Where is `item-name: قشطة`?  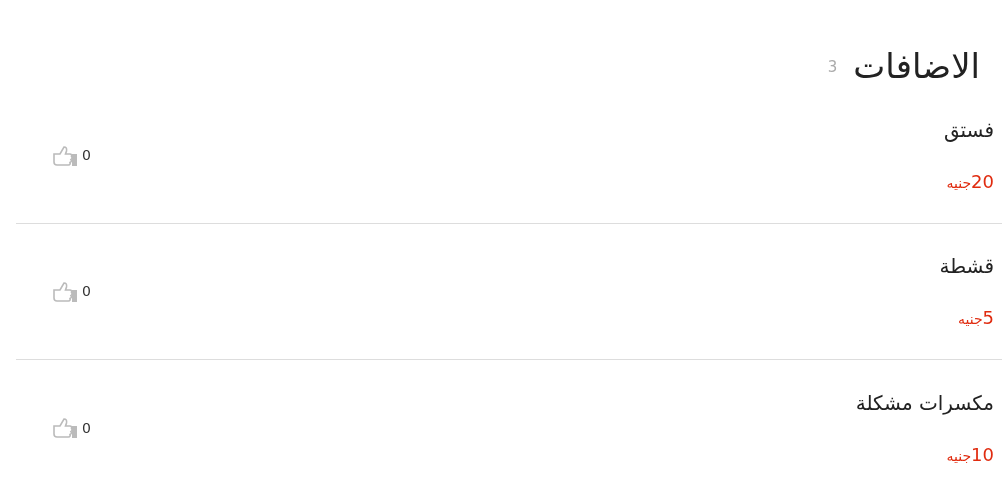
item-name: قشطة is located at coordinates (966, 266).